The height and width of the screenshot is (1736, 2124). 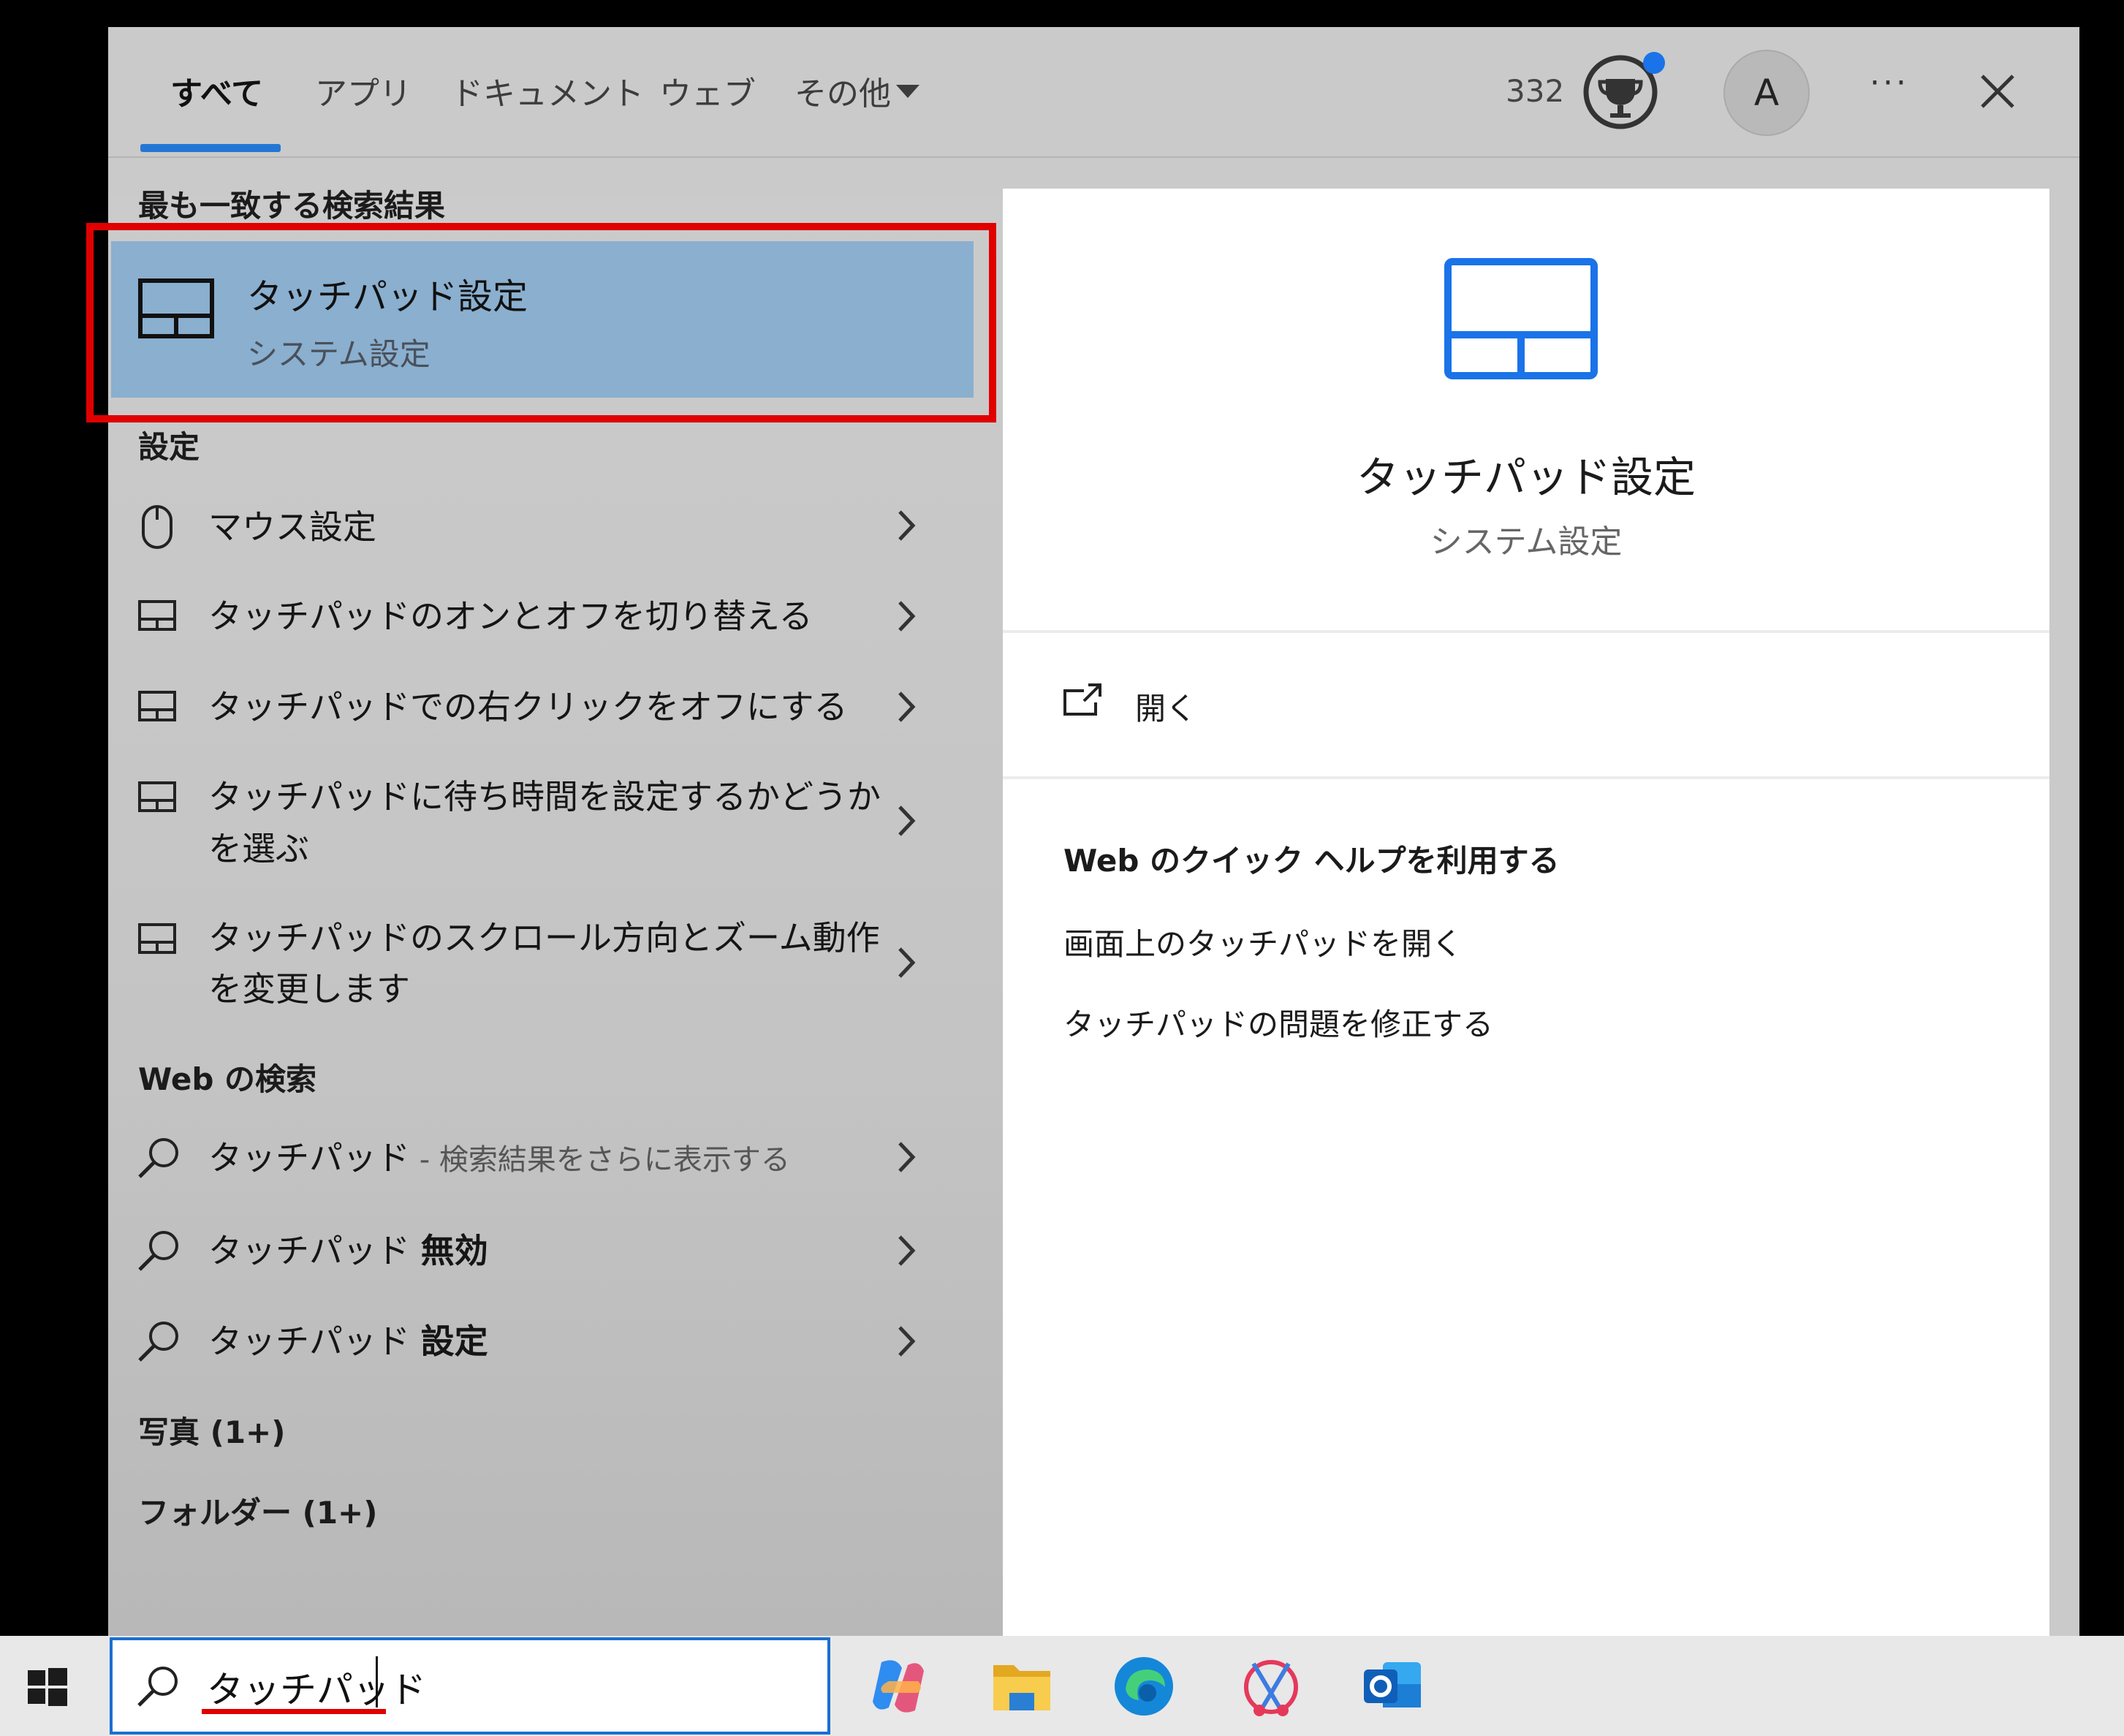 What do you see at coordinates (1526, 542) in the screenshot?
I see `preview-subtitle: システム設定` at bounding box center [1526, 542].